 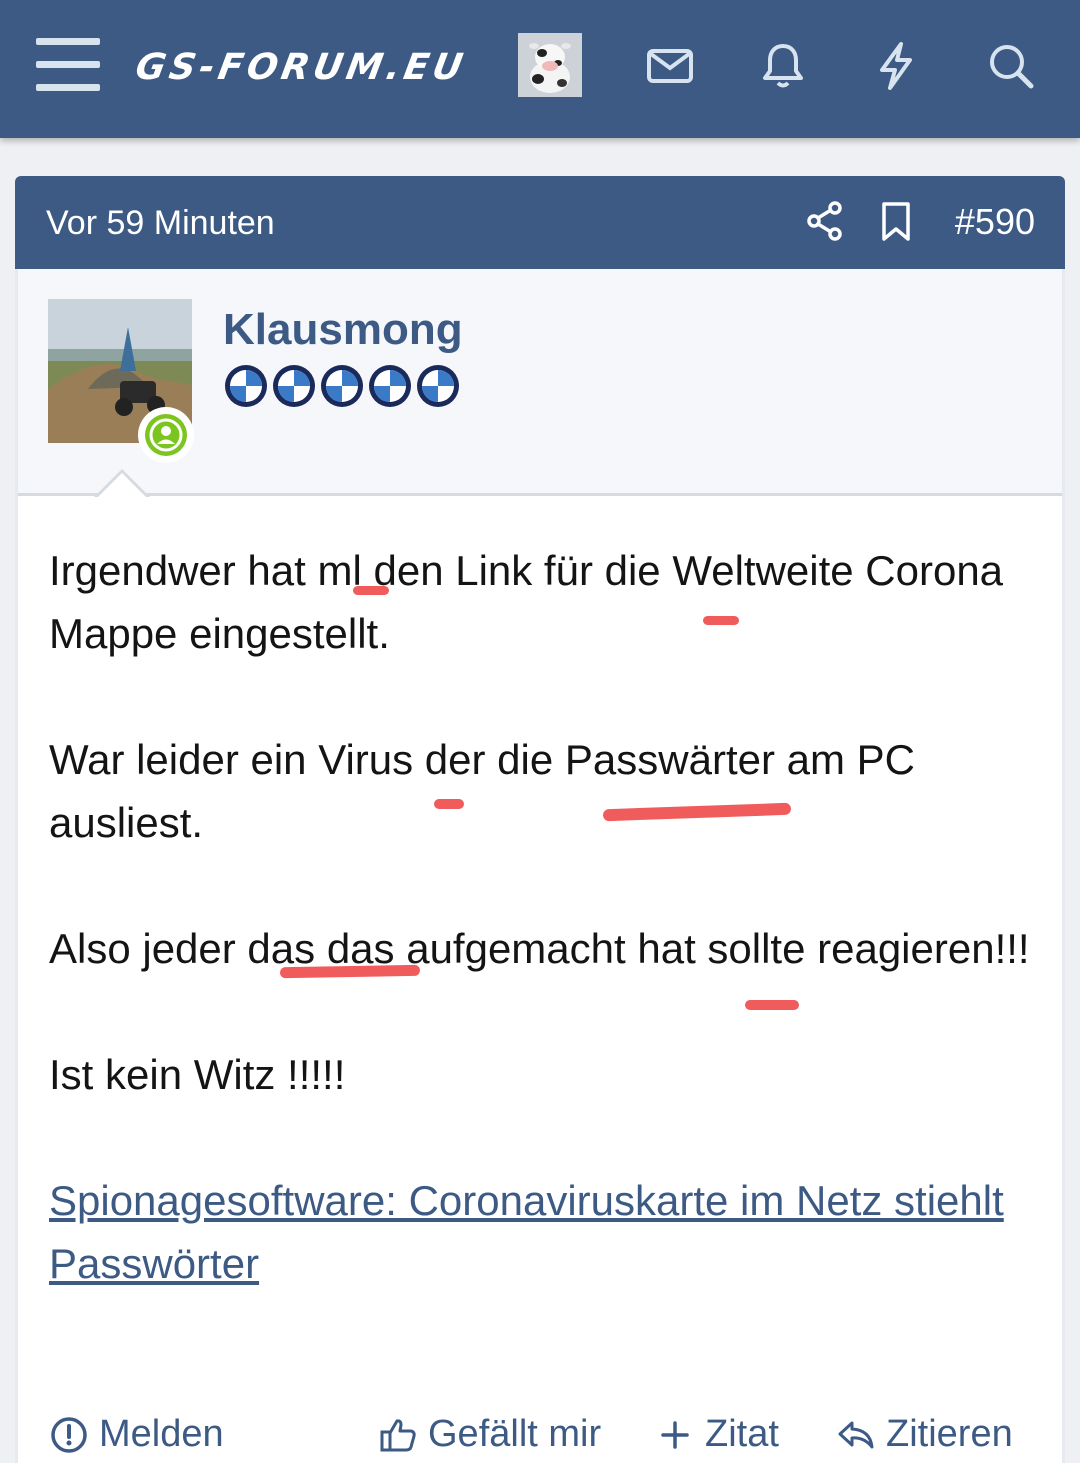 I want to click on rank-badges, so click(x=342, y=386).